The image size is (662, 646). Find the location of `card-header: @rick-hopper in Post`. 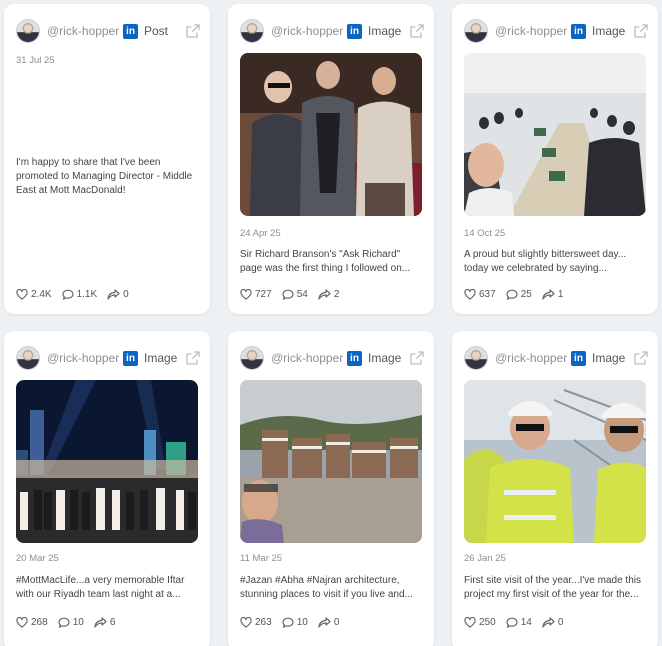

card-header: @rick-hopper in Post is located at coordinates (108, 31).